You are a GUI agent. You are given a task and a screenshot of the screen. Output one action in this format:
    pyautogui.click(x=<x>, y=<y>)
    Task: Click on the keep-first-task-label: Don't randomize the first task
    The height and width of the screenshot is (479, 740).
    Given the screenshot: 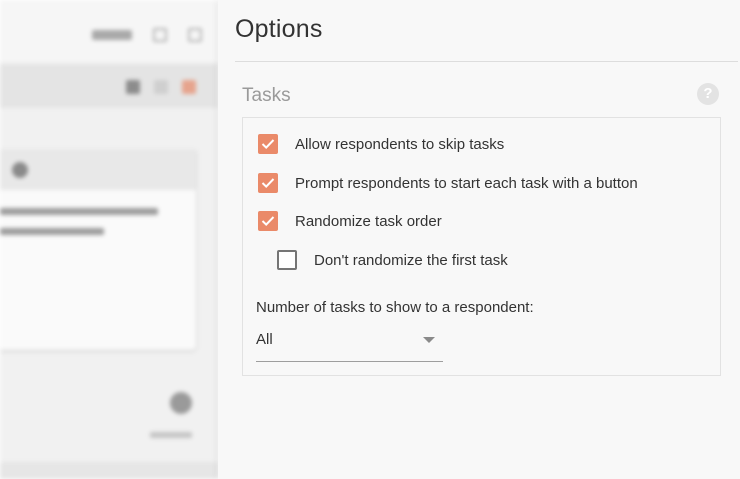 What is the action you would take?
    pyautogui.click(x=411, y=260)
    